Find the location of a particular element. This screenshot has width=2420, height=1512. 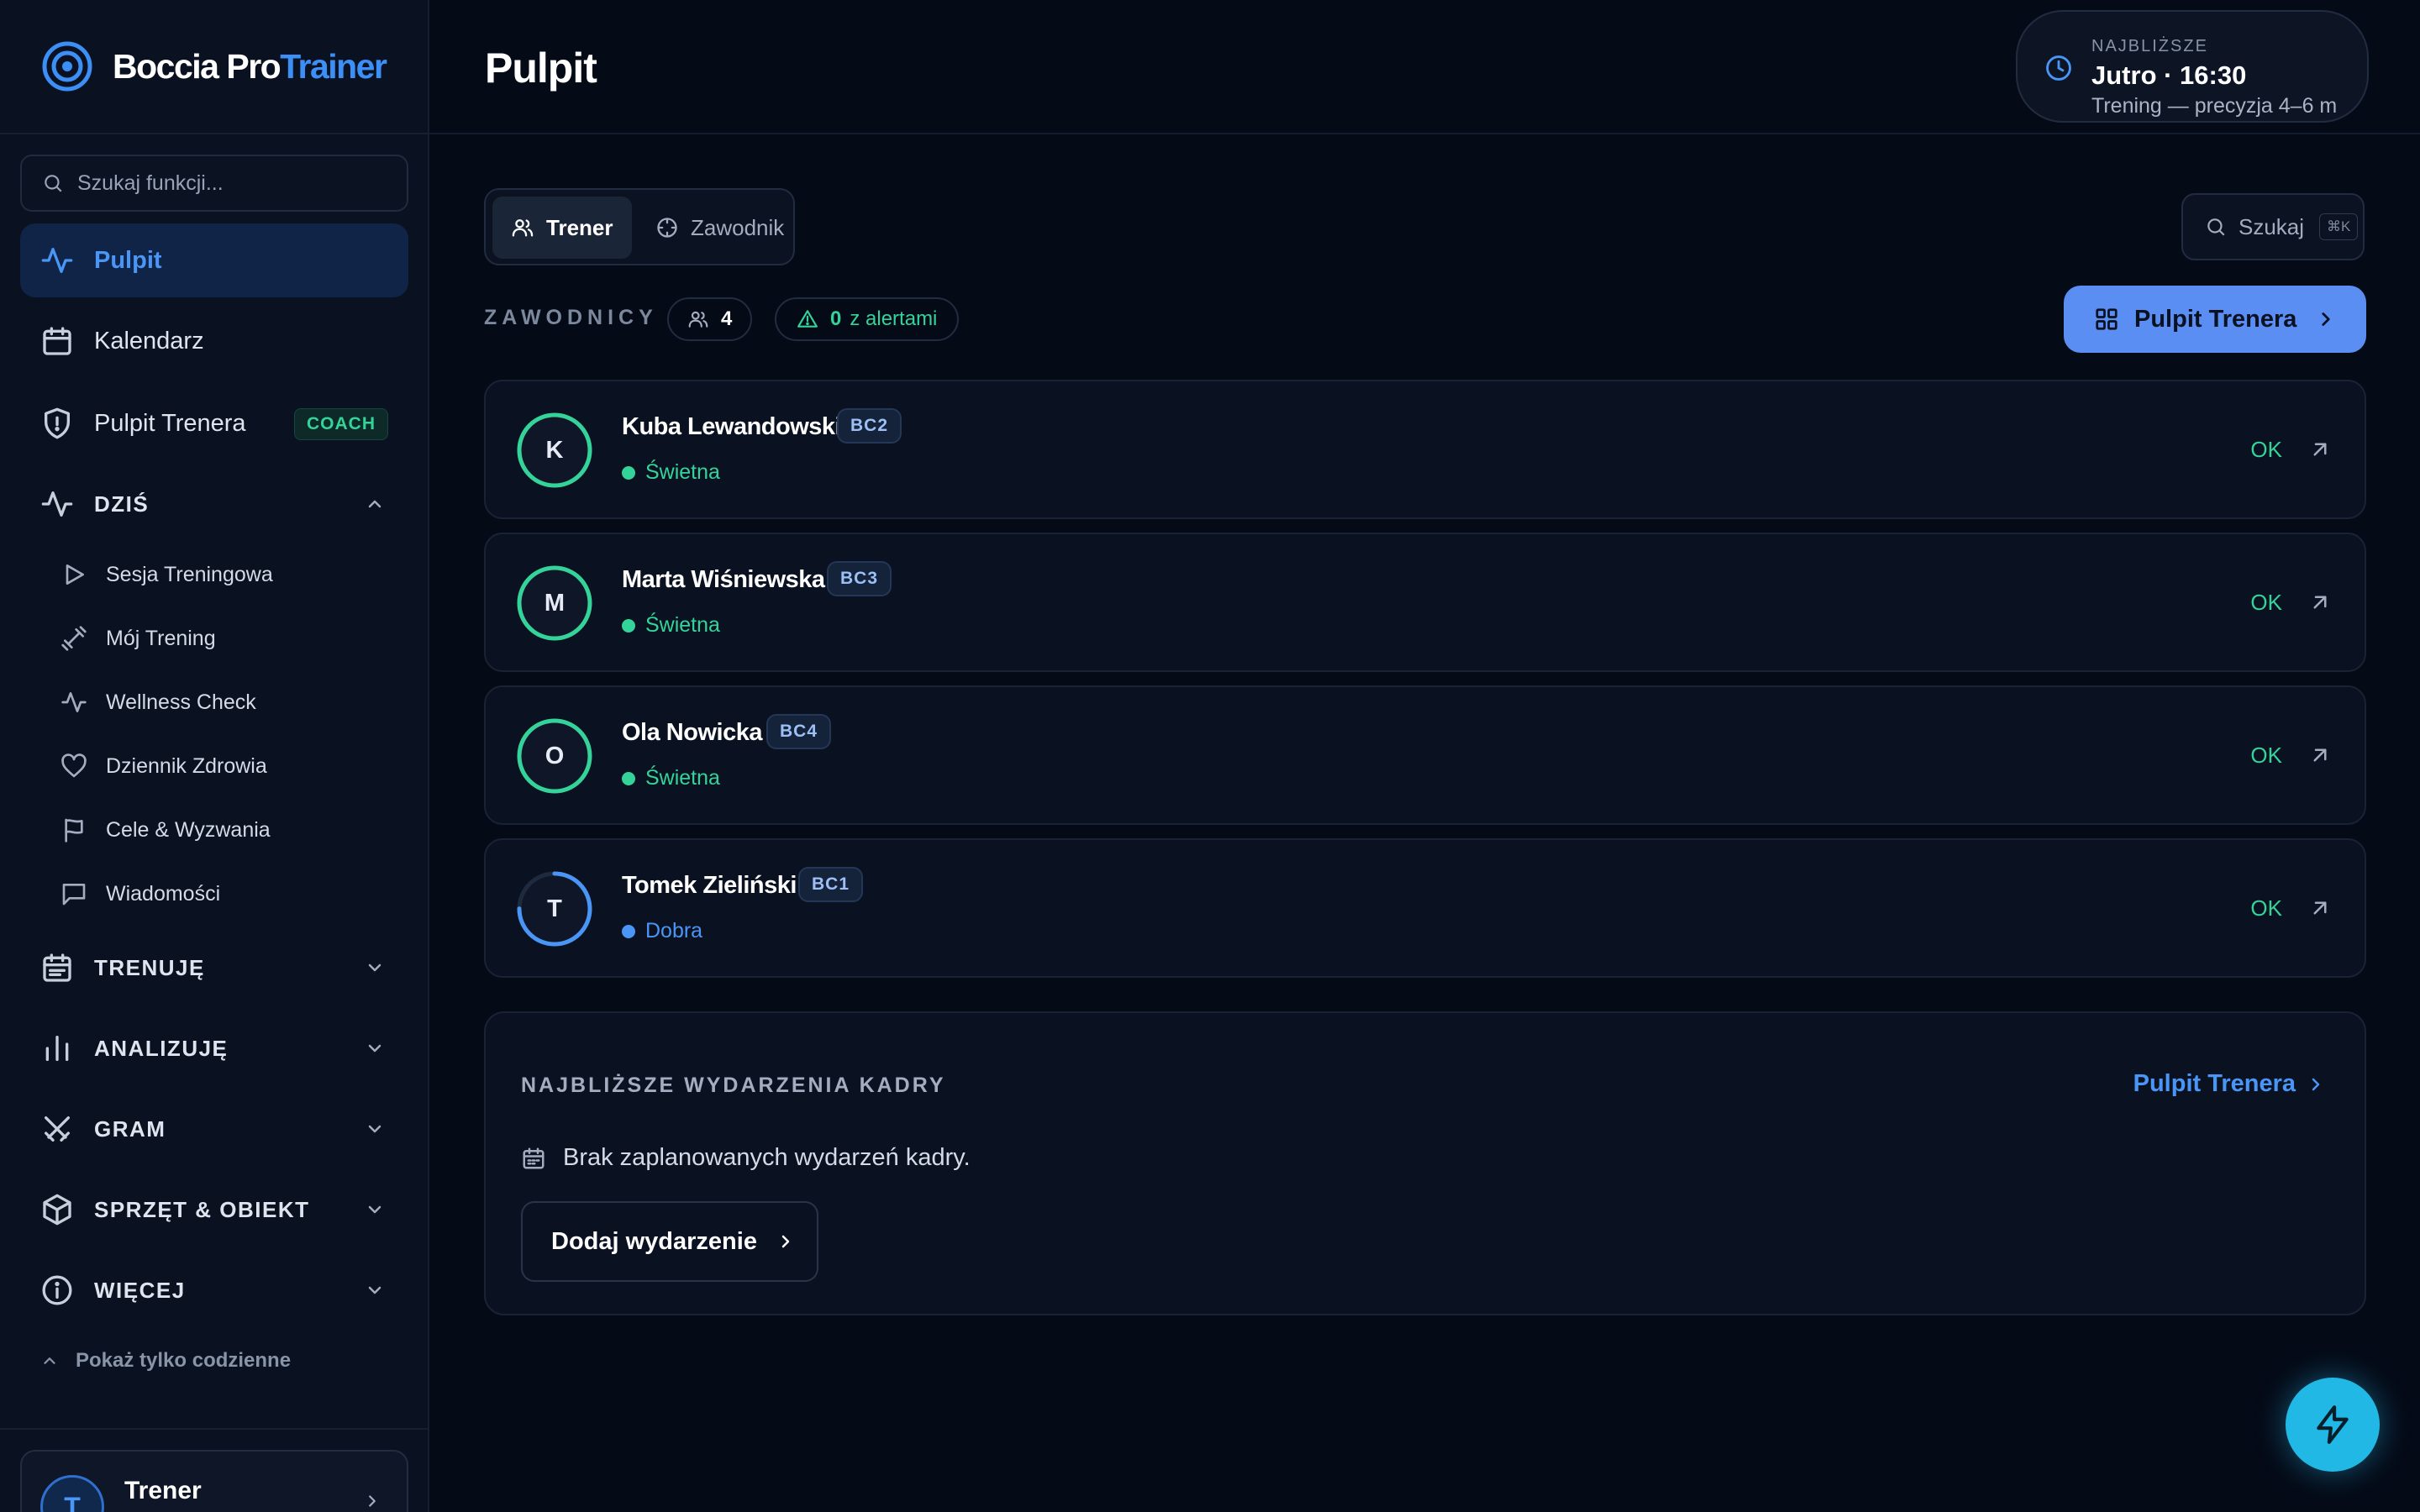

brand: Boccia ProTrainer is located at coordinates (214, 67).